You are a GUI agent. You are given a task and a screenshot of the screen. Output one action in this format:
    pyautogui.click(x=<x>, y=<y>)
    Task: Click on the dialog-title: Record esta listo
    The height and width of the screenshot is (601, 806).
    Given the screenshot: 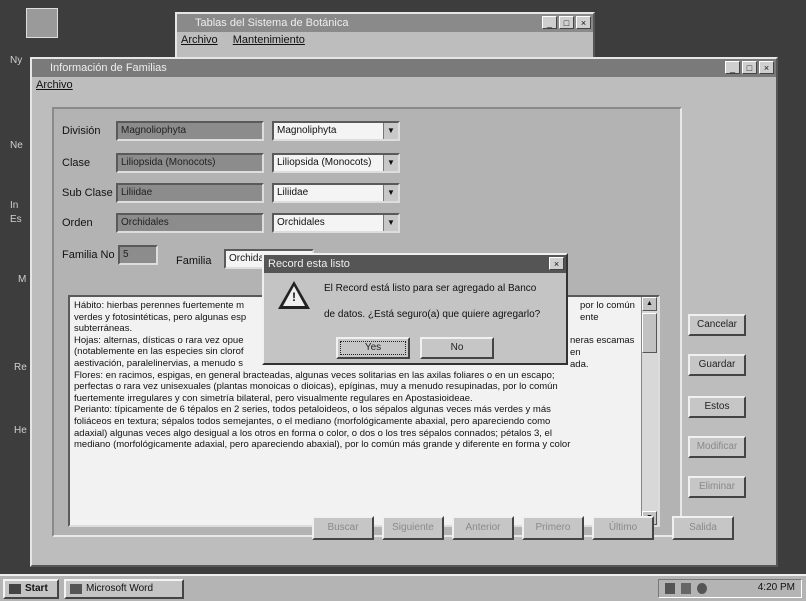 What is the action you would take?
    pyautogui.click(x=309, y=264)
    